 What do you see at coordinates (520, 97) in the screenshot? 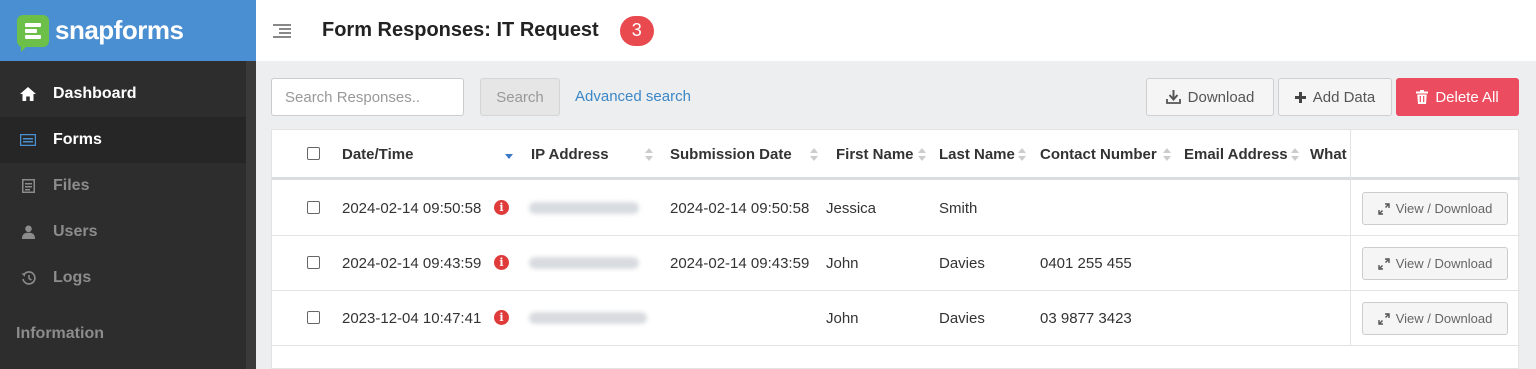
I see `search-button: Search` at bounding box center [520, 97].